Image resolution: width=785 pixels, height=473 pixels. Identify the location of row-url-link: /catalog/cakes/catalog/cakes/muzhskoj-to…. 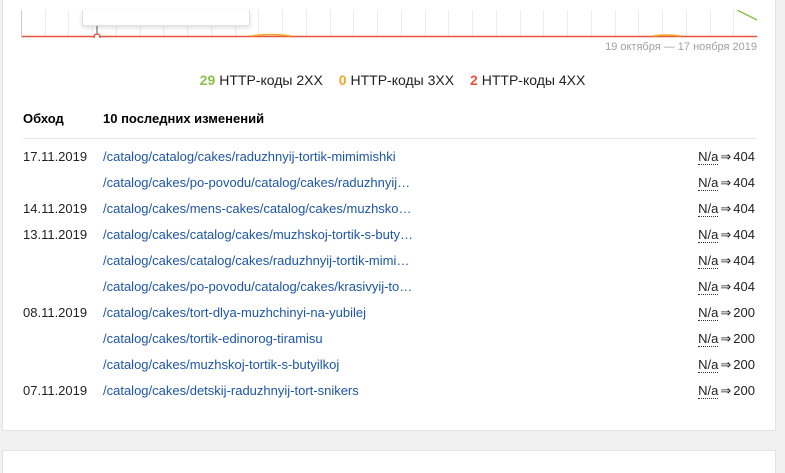
(258, 235).